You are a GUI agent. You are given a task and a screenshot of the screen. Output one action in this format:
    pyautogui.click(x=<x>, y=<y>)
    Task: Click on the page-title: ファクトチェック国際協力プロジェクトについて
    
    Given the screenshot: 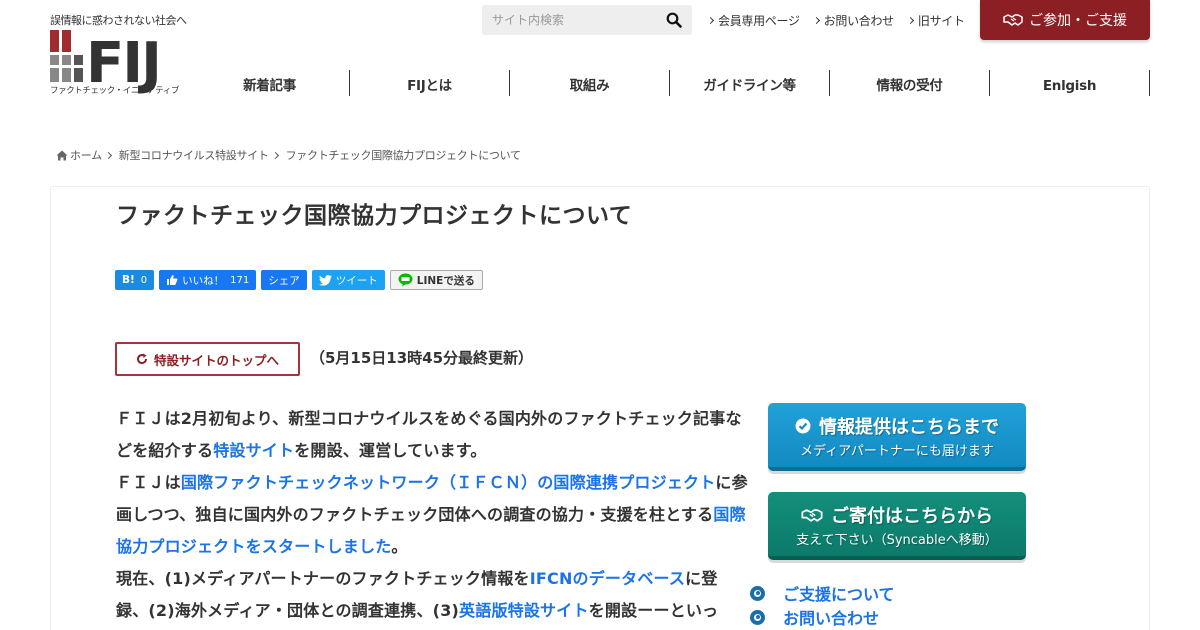 What is the action you would take?
    pyautogui.click(x=374, y=216)
    